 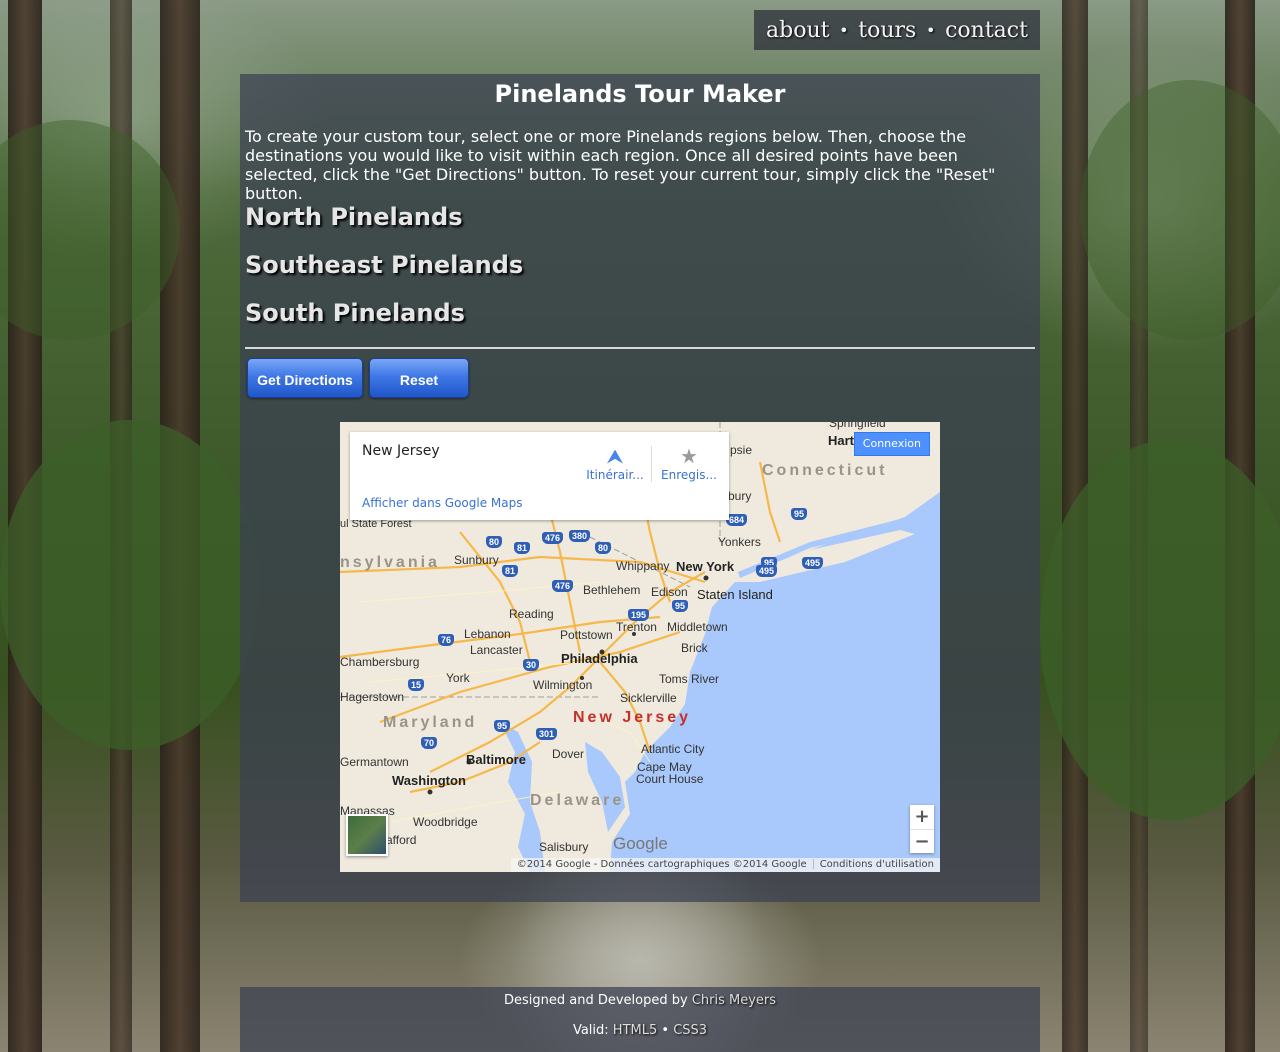 What do you see at coordinates (635, 1030) in the screenshot?
I see `html5-link: HTML5` at bounding box center [635, 1030].